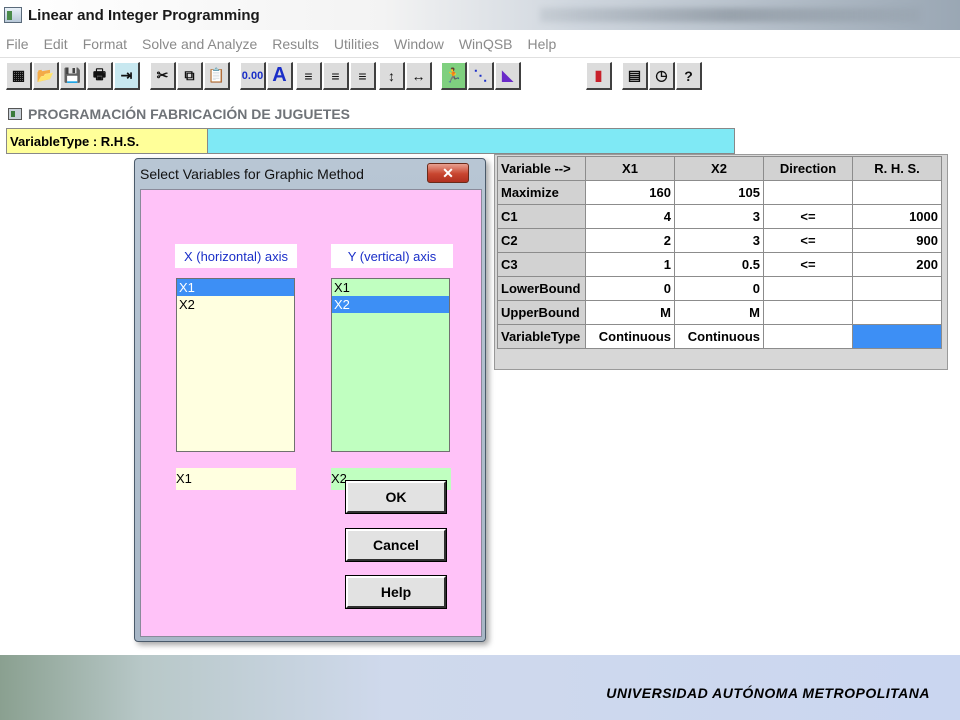 The width and height of the screenshot is (960, 720). I want to click on font-button: A, so click(280, 76).